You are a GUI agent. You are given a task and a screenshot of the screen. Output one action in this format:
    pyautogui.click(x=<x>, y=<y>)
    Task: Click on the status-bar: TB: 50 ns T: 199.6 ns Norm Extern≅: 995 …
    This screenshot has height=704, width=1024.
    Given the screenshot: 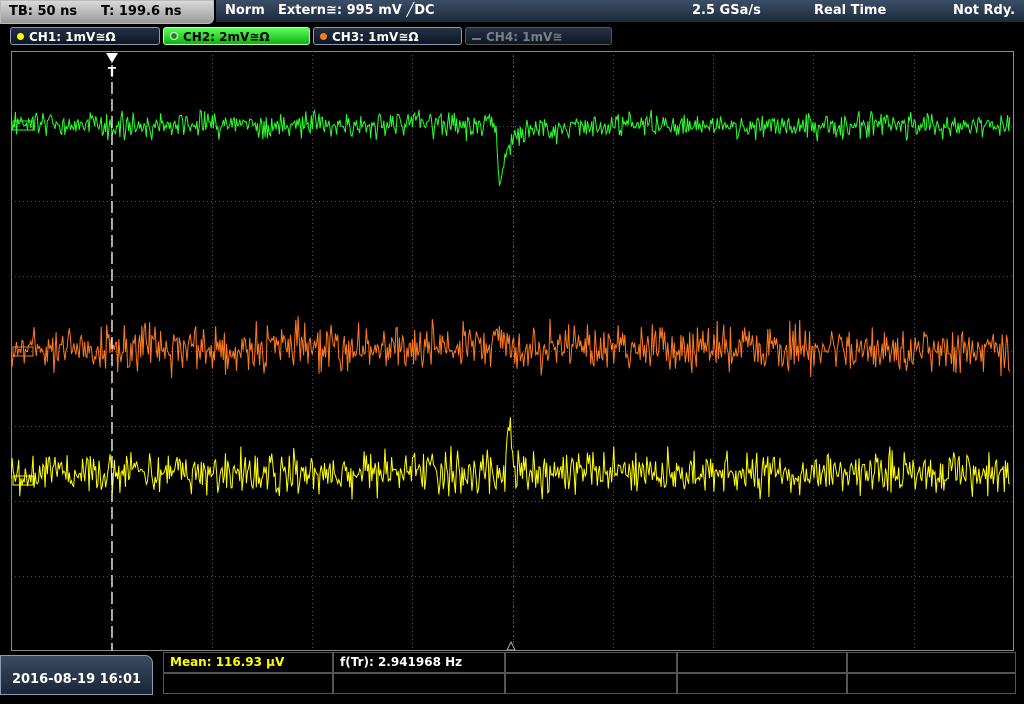 What is the action you would take?
    pyautogui.click(x=512, y=12)
    